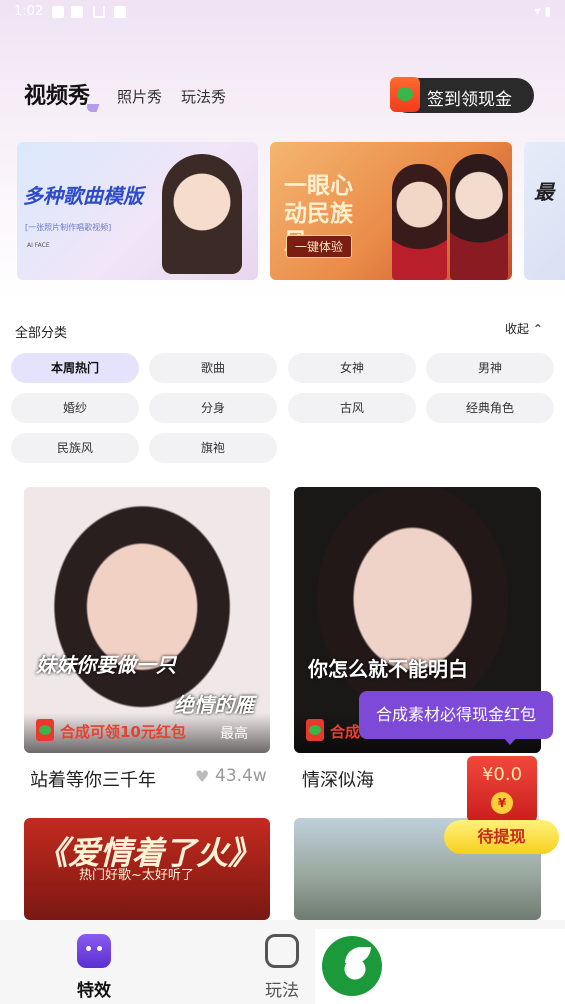  What do you see at coordinates (502, 789) in the screenshot?
I see `cash-wallet-widget: ¥0.0 ¥` at bounding box center [502, 789].